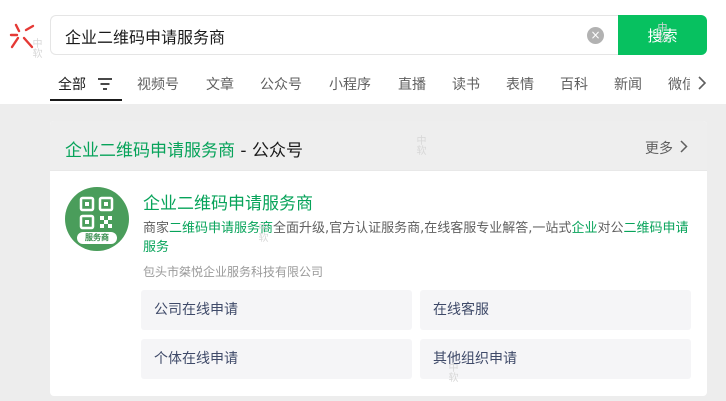  I want to click on tab-news: 新闻, so click(628, 84).